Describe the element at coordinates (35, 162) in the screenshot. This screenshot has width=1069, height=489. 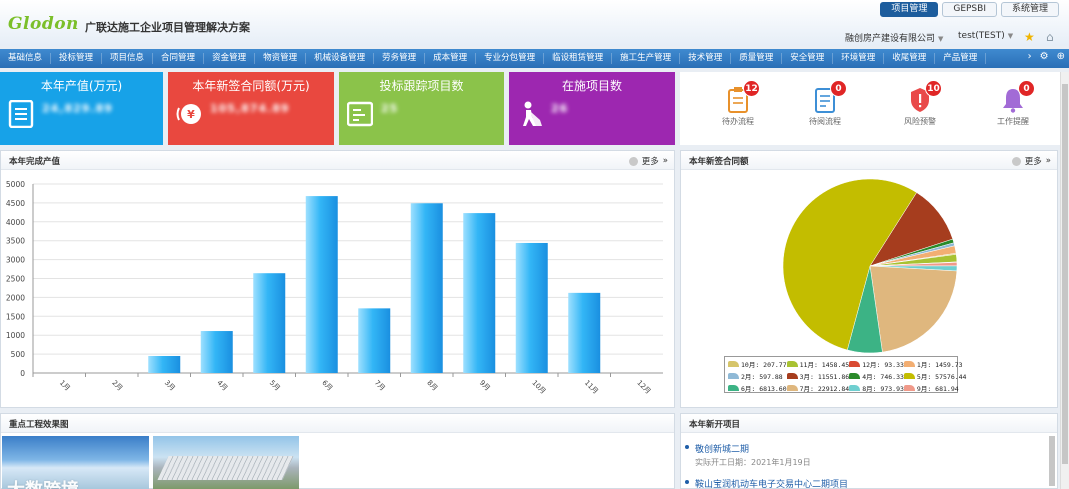
I see `panel-title: 本年完成产值` at that location.